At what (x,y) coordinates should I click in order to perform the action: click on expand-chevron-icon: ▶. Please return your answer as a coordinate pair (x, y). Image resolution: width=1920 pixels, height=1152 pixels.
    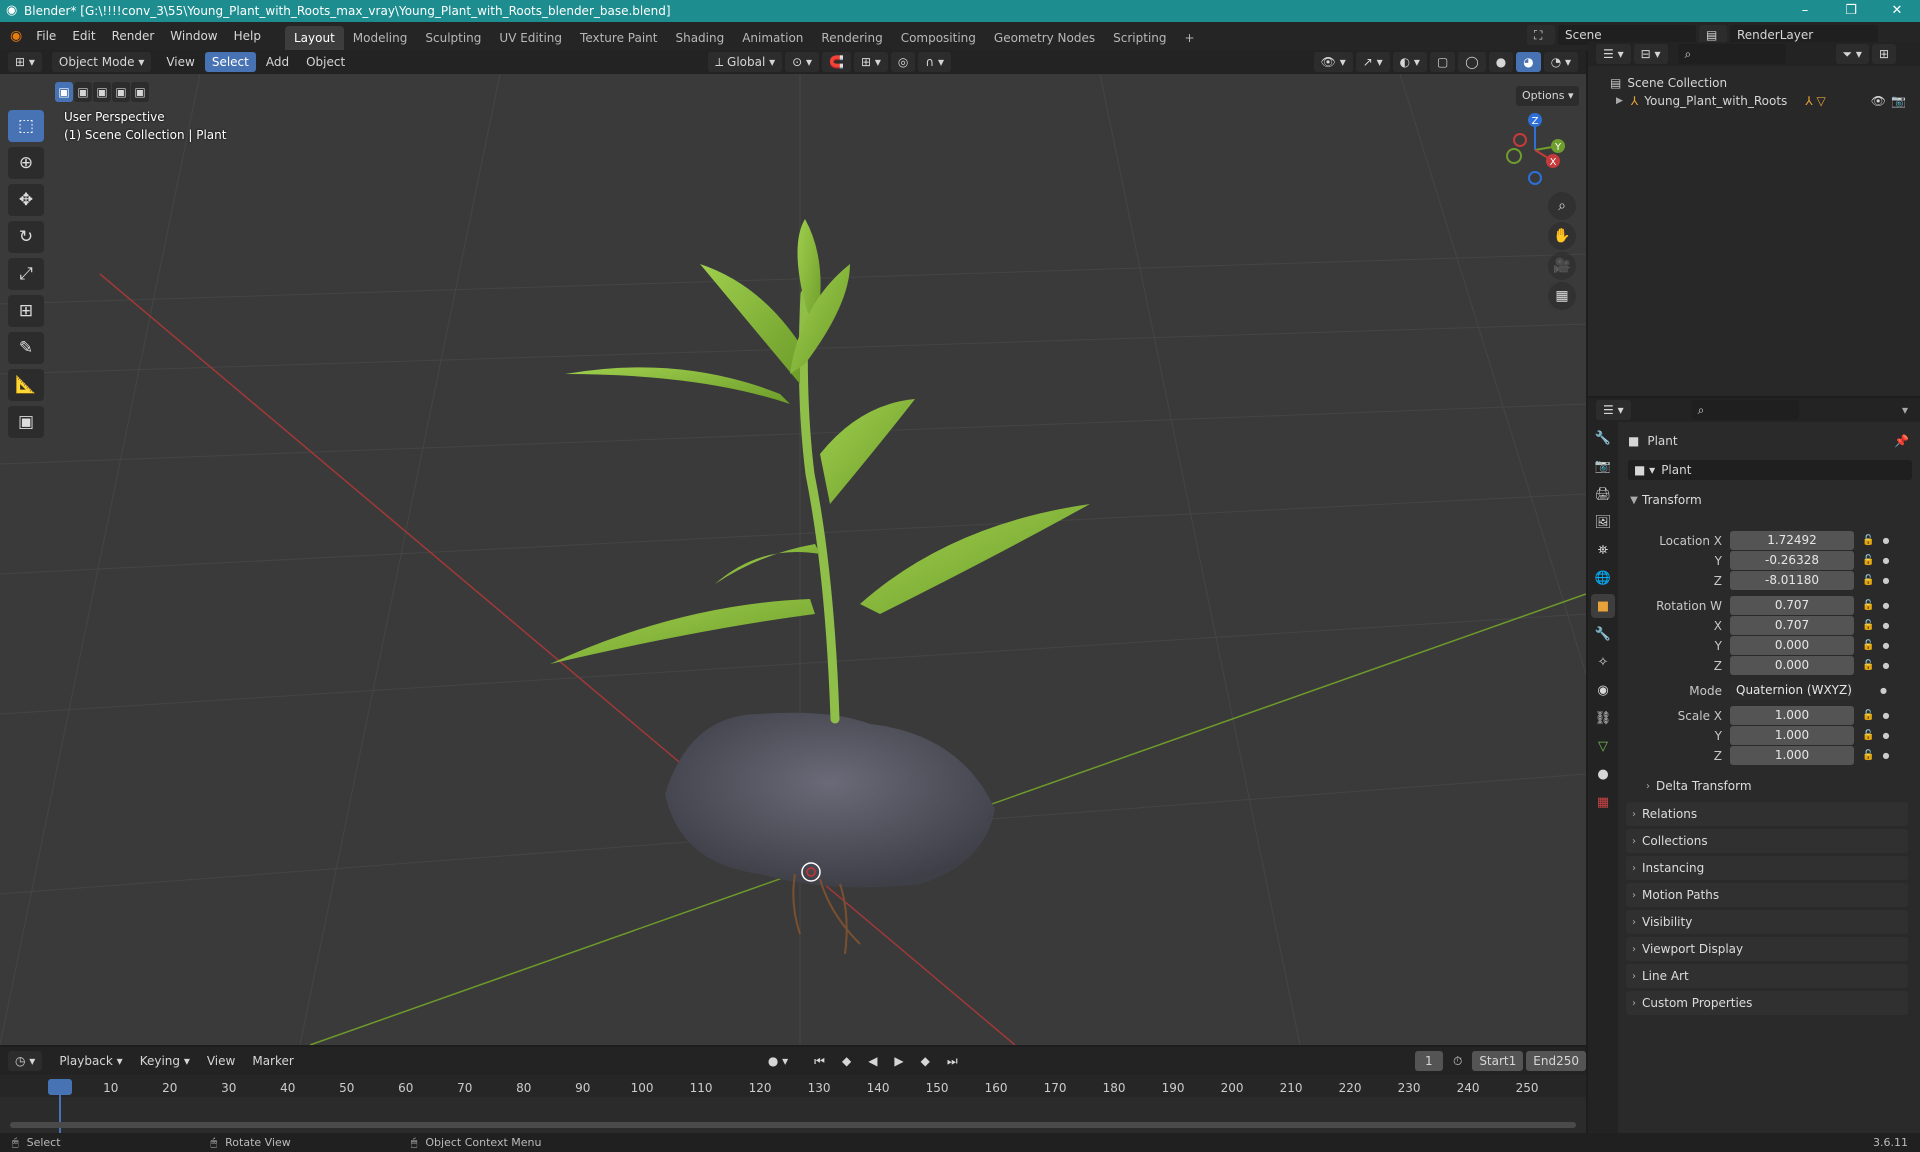
    Looking at the image, I should click on (1619, 101).